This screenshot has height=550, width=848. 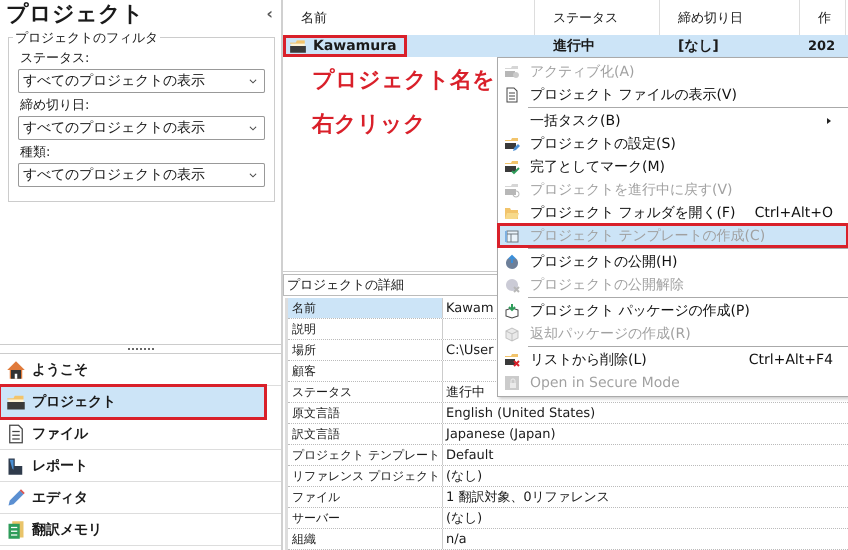 I want to click on property-value: n/a, so click(x=456, y=539).